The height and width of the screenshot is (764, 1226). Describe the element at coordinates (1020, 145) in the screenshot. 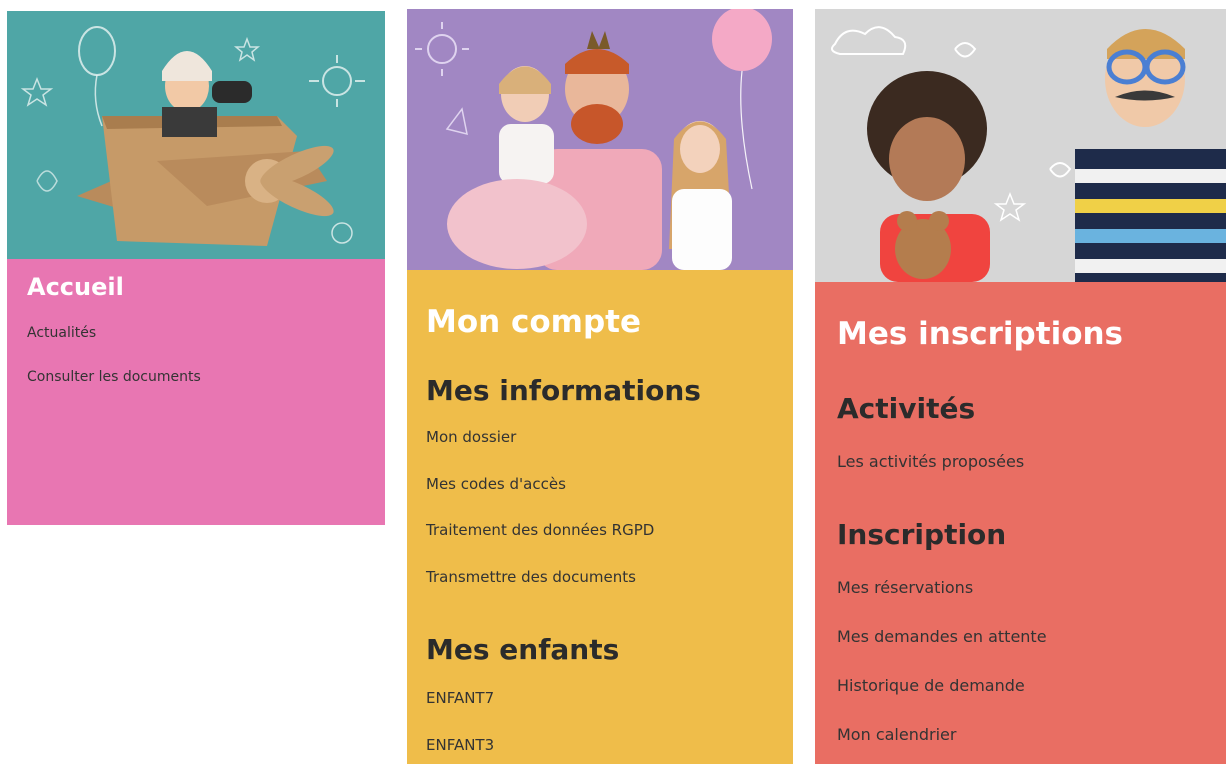

I see `kids-with-photo-booth-props-photo` at that location.